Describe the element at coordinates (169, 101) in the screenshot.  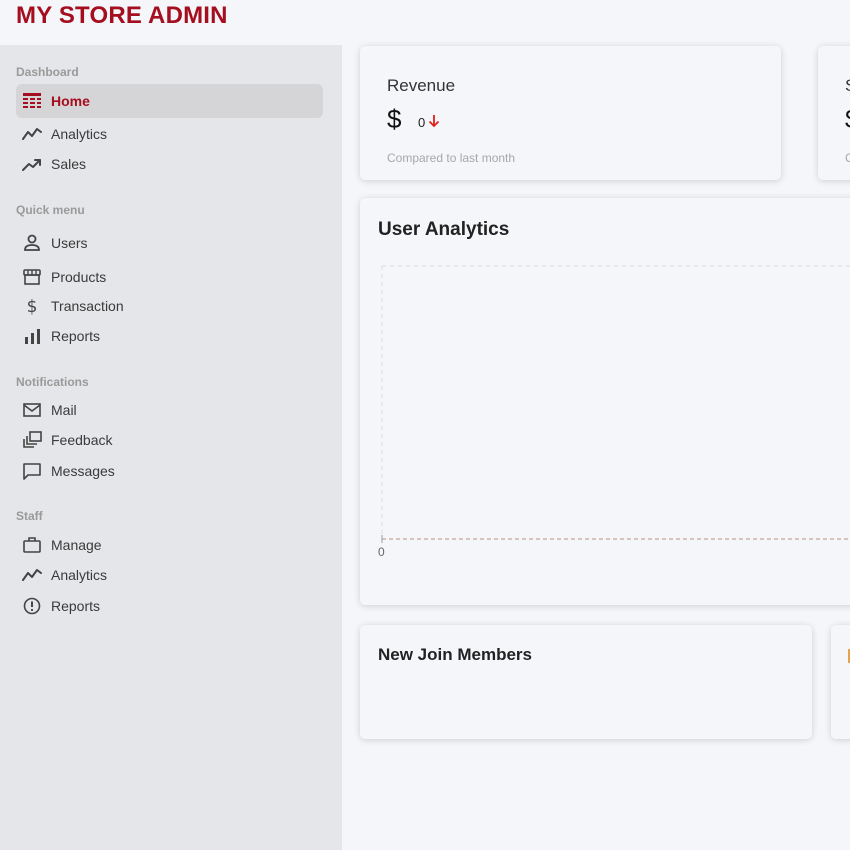
I see `sidebar-item-home: Home` at that location.